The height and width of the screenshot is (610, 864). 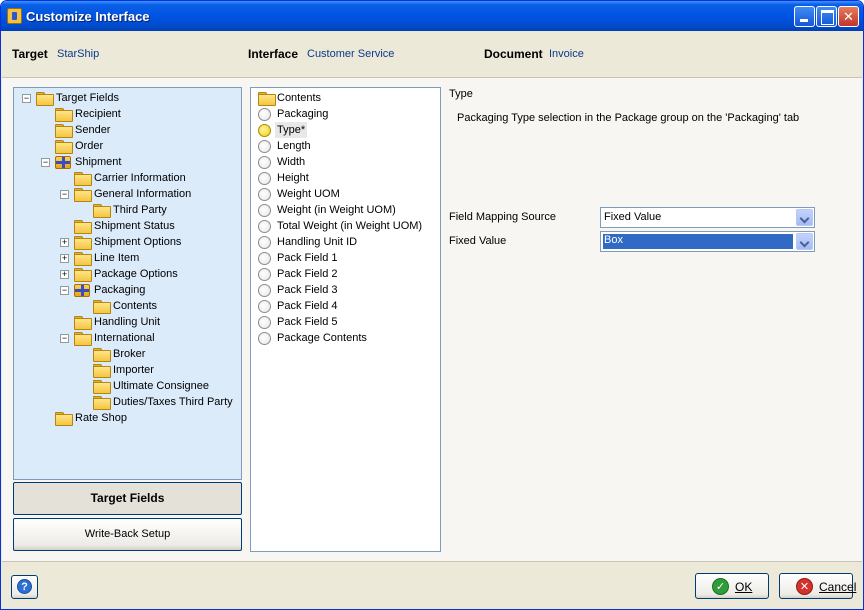 What do you see at coordinates (134, 226) in the screenshot?
I see `tree-item-label: Shipment Status` at bounding box center [134, 226].